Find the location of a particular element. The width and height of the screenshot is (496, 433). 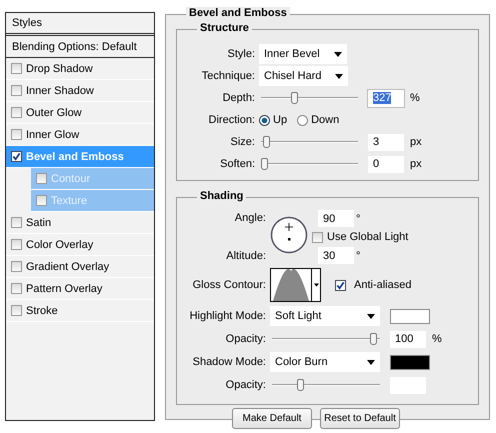

radio-option: Up is located at coordinates (273, 120).